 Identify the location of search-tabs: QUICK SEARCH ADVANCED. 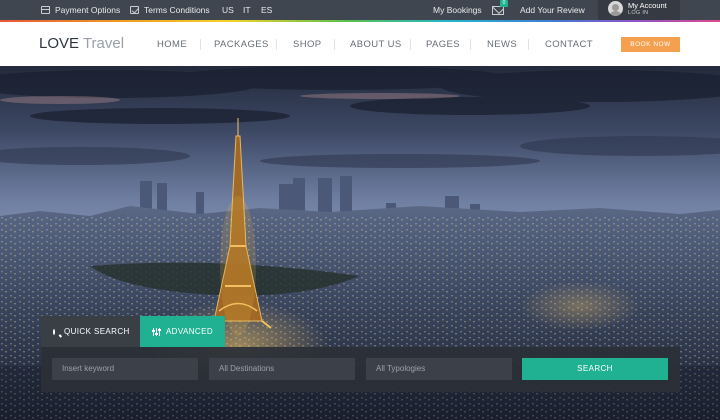
(133, 331).